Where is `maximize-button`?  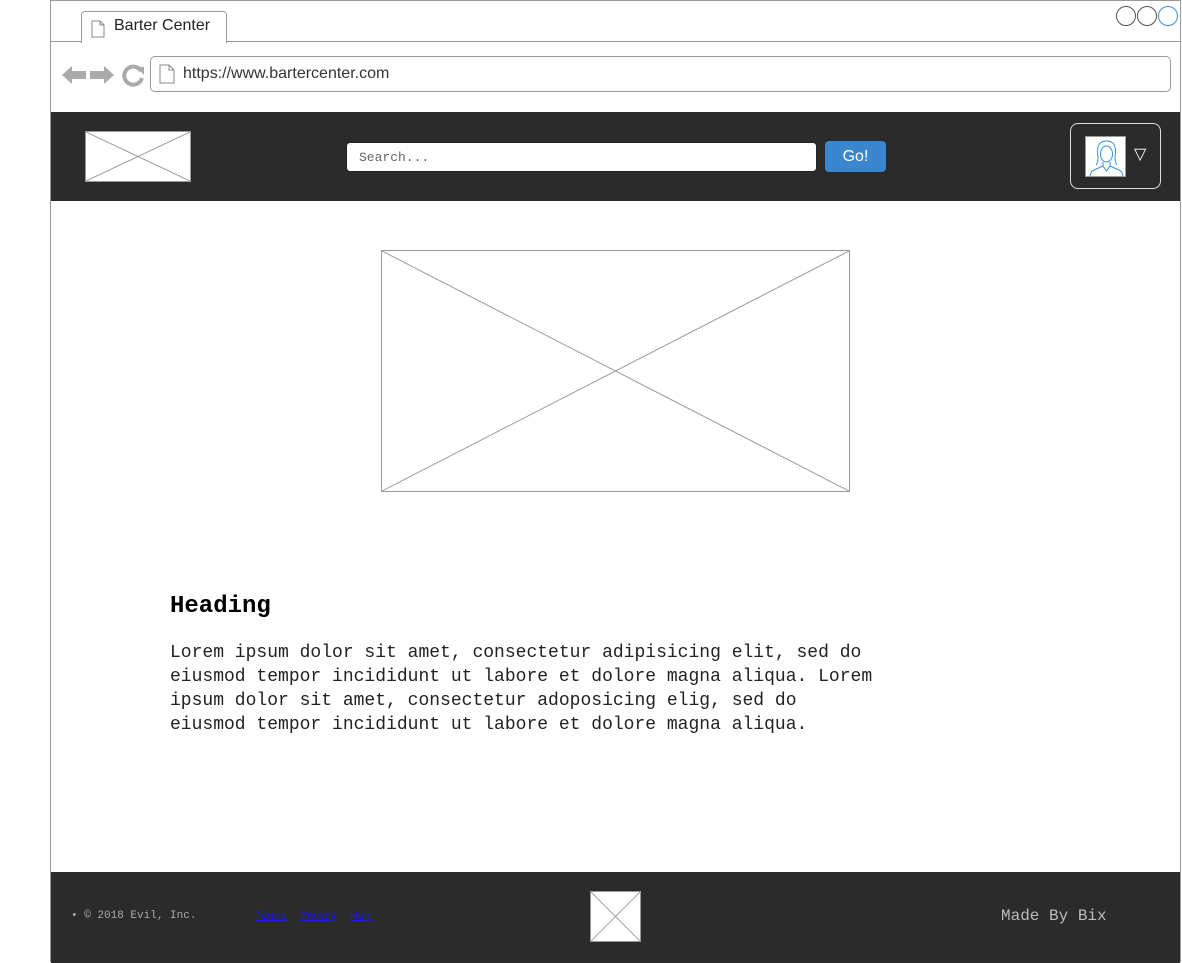 maximize-button is located at coordinates (1147, 16).